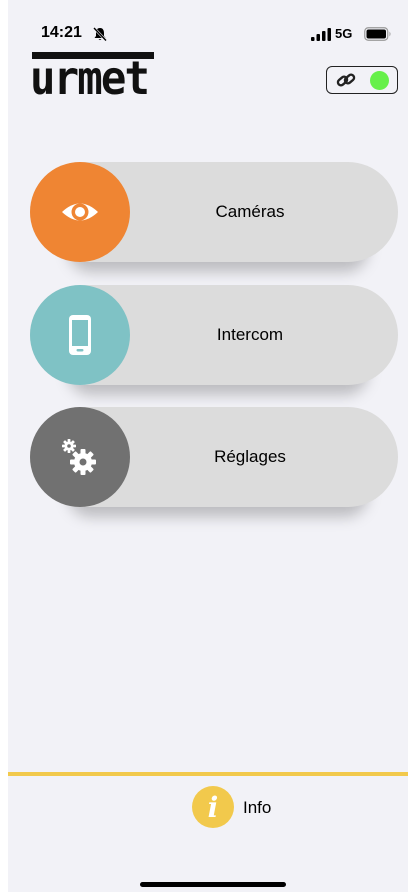 The height and width of the screenshot is (892, 416). Describe the element at coordinates (344, 33) in the screenshot. I see `network-type-label: 5G` at that location.